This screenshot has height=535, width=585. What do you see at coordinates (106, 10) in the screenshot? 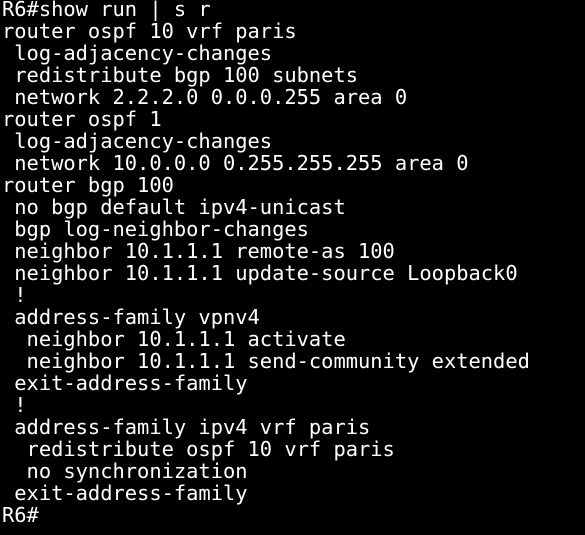
I see `command-prompt-line: R6#show run | s r` at bounding box center [106, 10].